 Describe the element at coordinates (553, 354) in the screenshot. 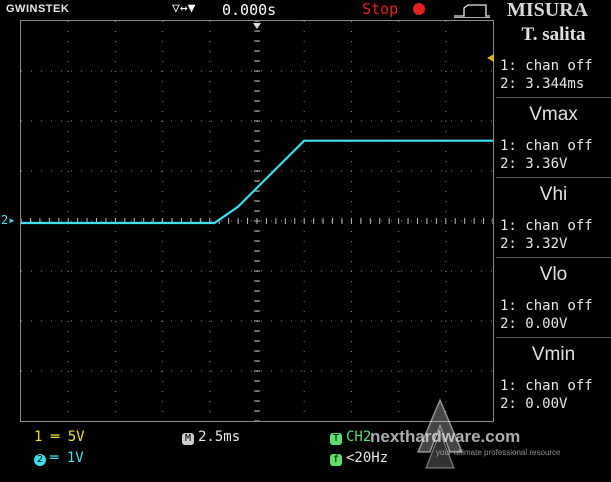

I see `measure-title: Vmin` at that location.